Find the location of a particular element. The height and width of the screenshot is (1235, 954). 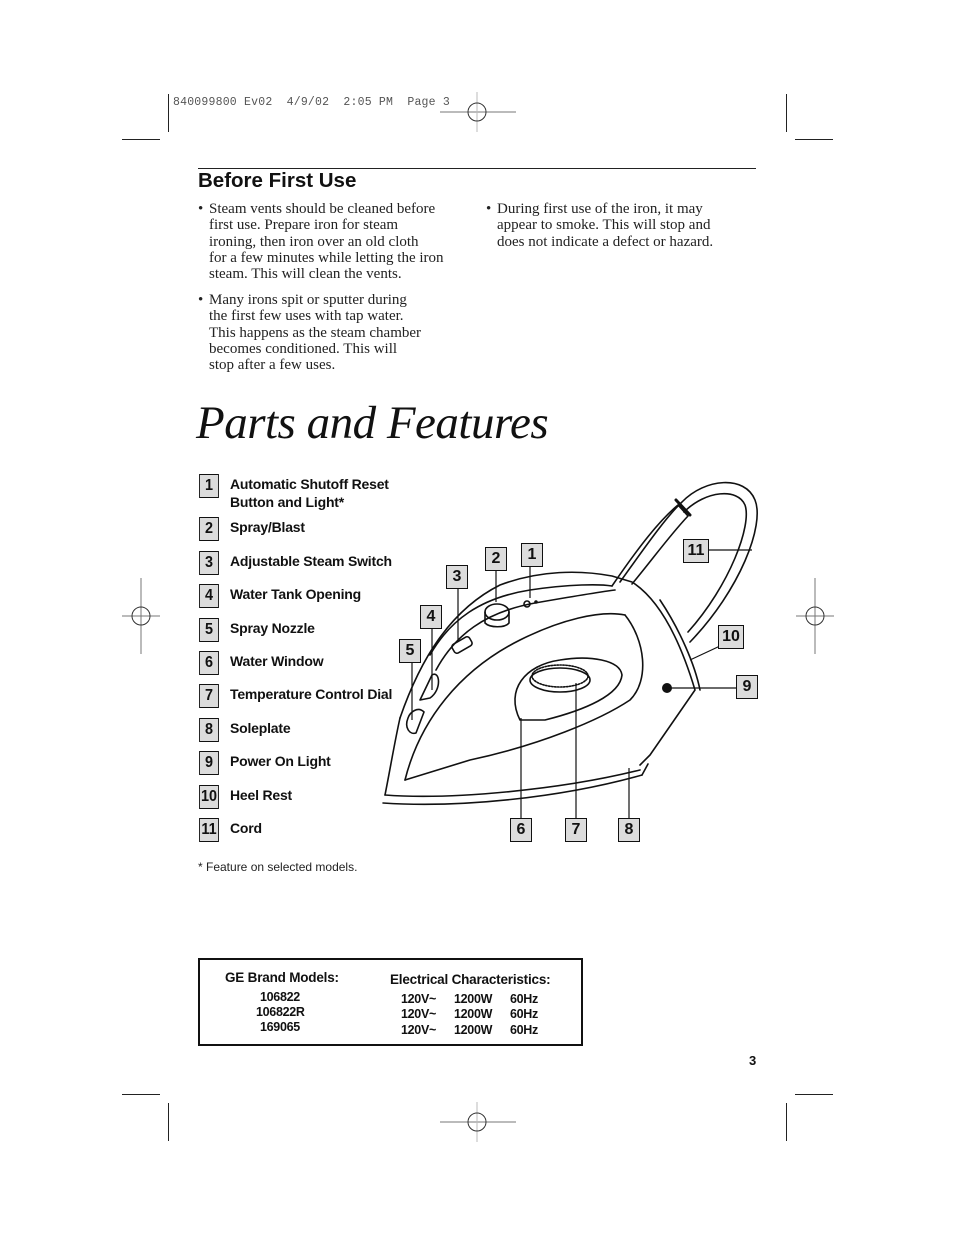

part-item: 9 Power On Light is located at coordinates (264, 763).